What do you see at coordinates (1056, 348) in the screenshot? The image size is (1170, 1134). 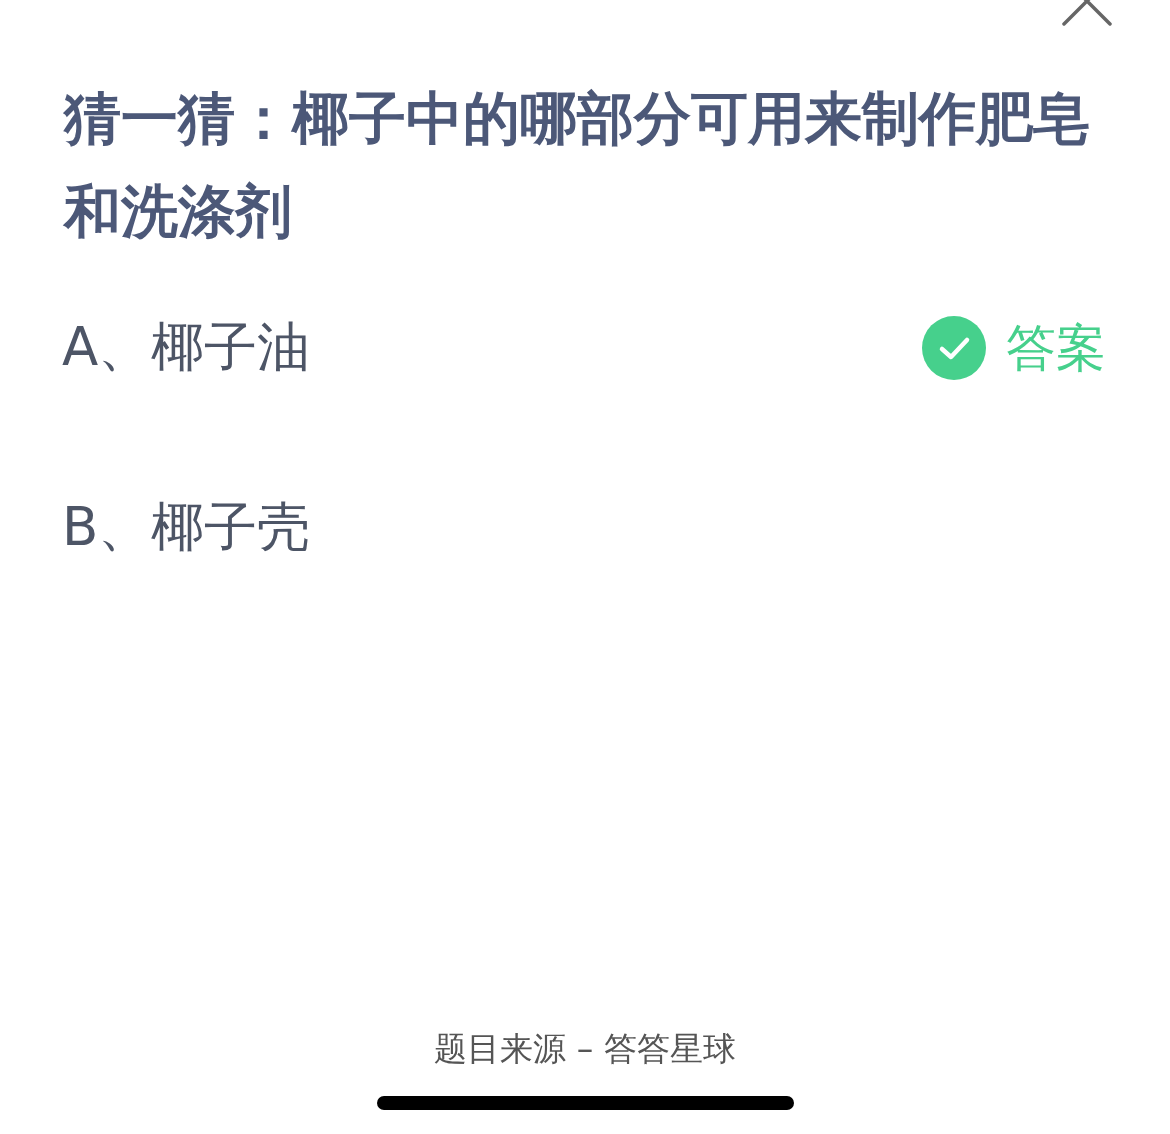 I see `answer-label: 答案` at bounding box center [1056, 348].